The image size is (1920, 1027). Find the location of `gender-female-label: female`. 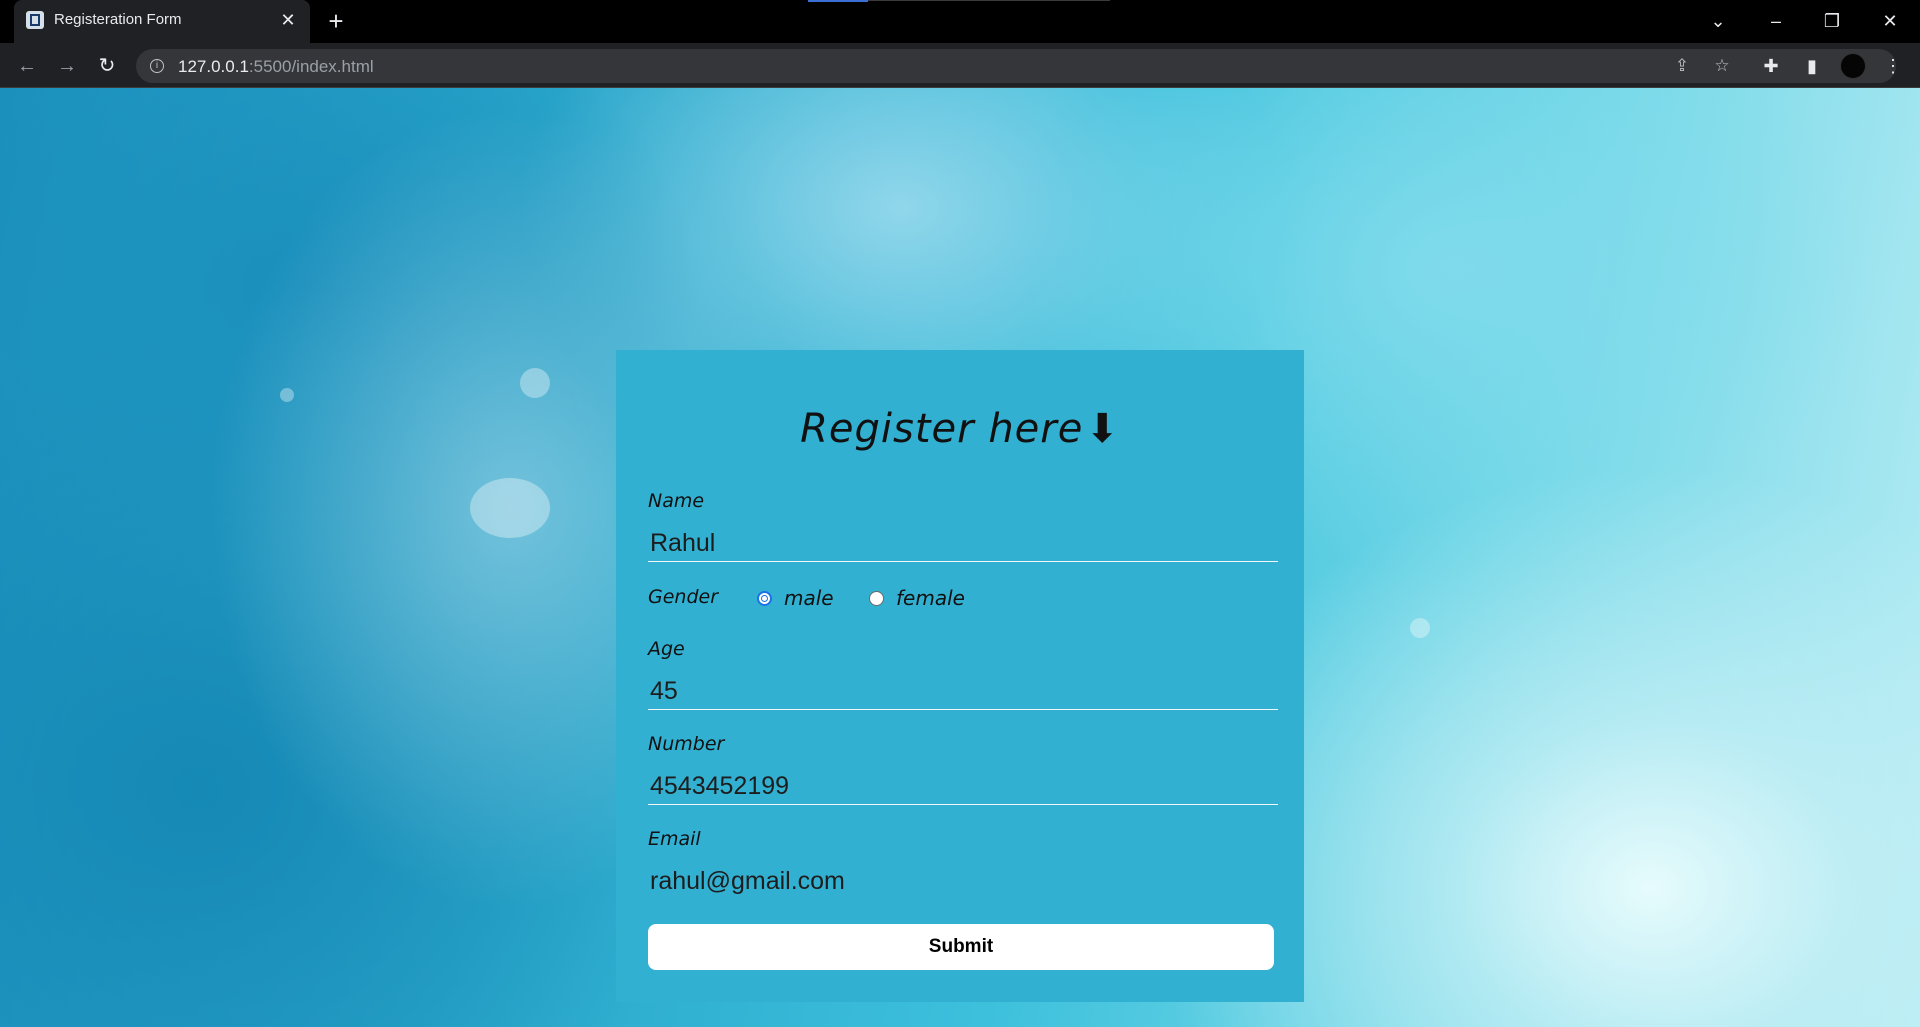

gender-female-label: female is located at coordinates (930, 598).